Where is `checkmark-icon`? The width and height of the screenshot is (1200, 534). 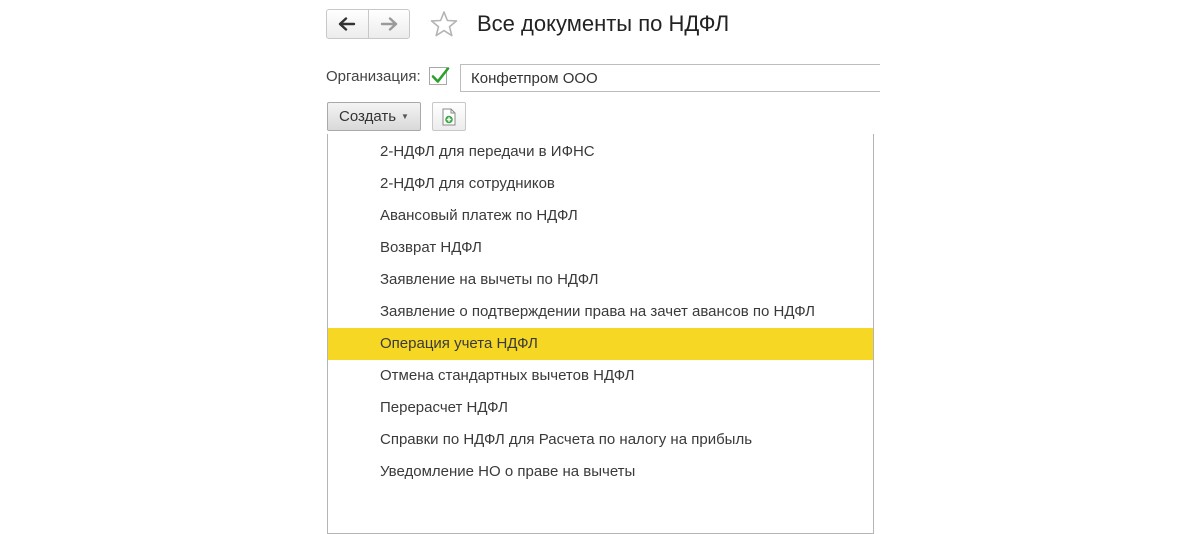 checkmark-icon is located at coordinates (440, 75).